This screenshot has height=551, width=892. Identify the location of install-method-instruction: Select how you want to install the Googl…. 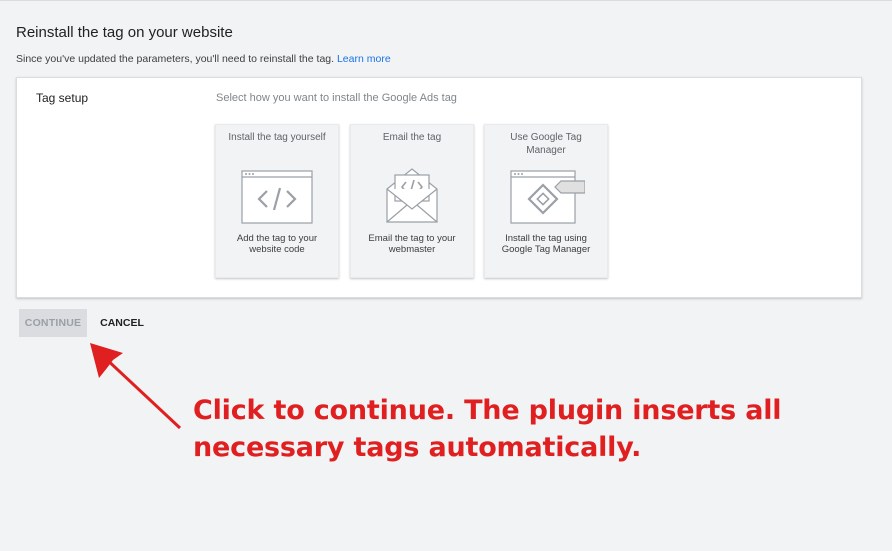
(336, 98).